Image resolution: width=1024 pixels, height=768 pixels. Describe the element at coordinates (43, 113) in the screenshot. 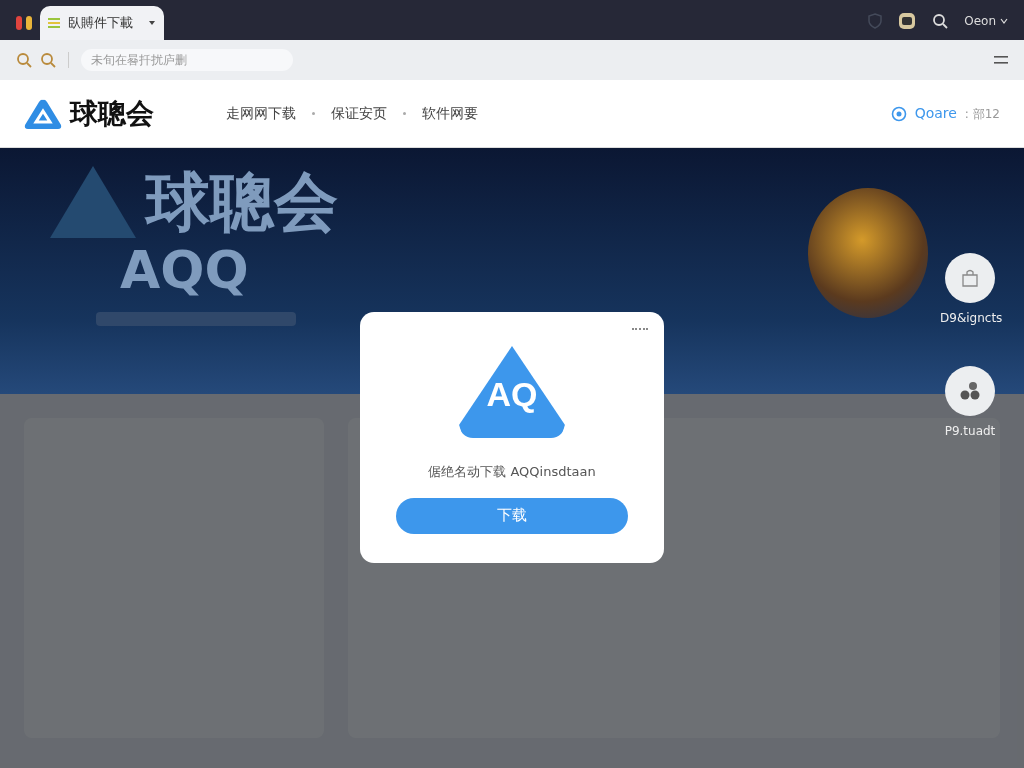

I see `logo-icon` at that location.